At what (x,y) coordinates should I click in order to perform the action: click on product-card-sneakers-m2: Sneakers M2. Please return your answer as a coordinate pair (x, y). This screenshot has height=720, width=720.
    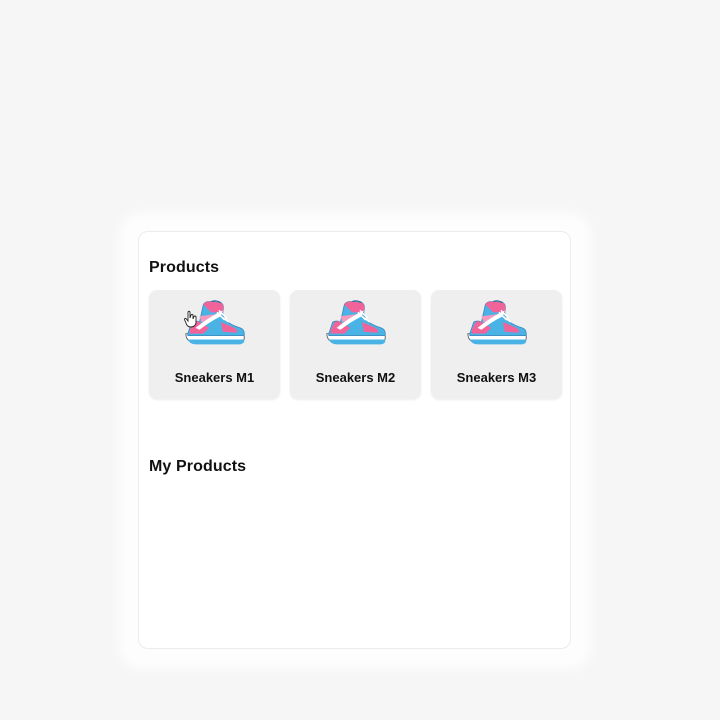
    Looking at the image, I should click on (355, 344).